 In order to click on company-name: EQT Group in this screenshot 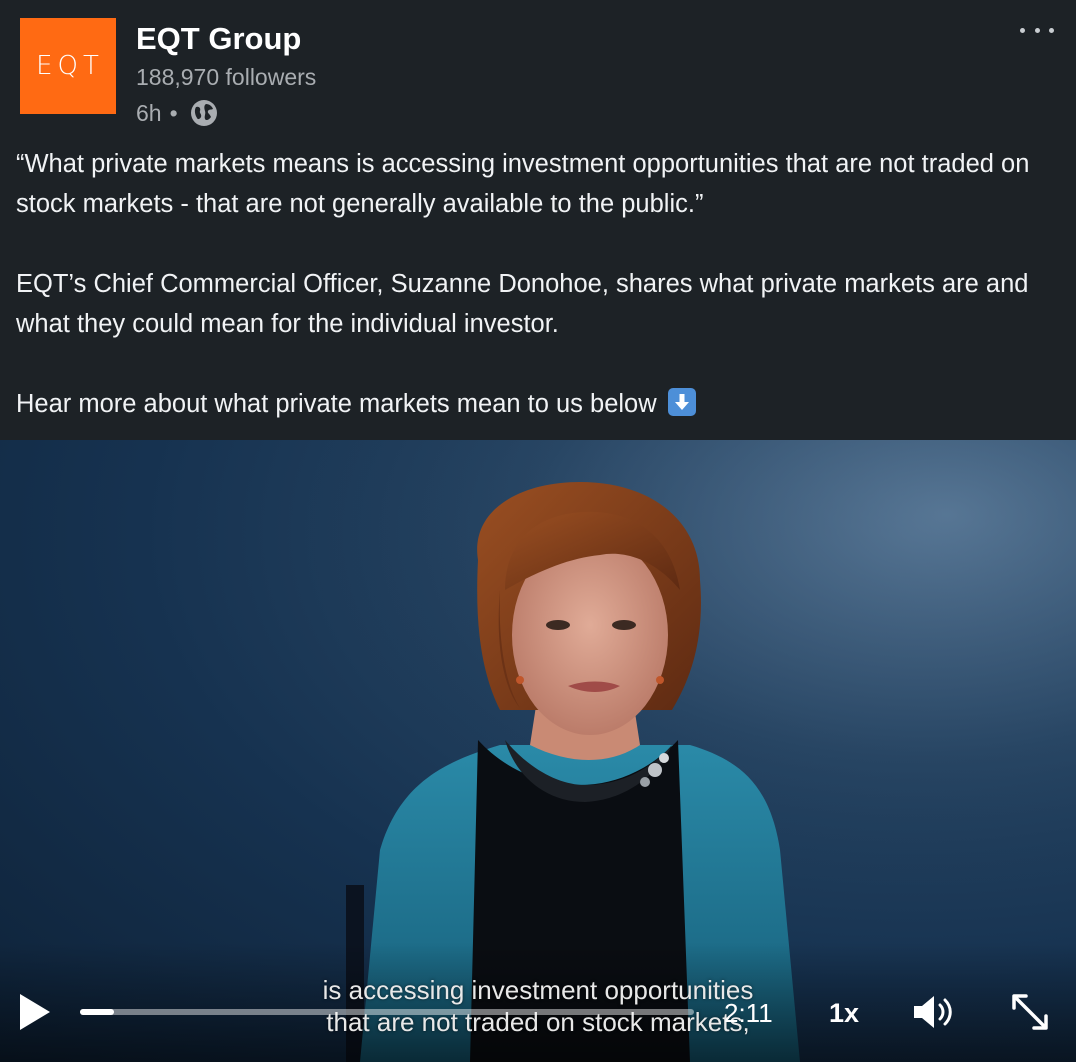, I will do `click(218, 39)`.